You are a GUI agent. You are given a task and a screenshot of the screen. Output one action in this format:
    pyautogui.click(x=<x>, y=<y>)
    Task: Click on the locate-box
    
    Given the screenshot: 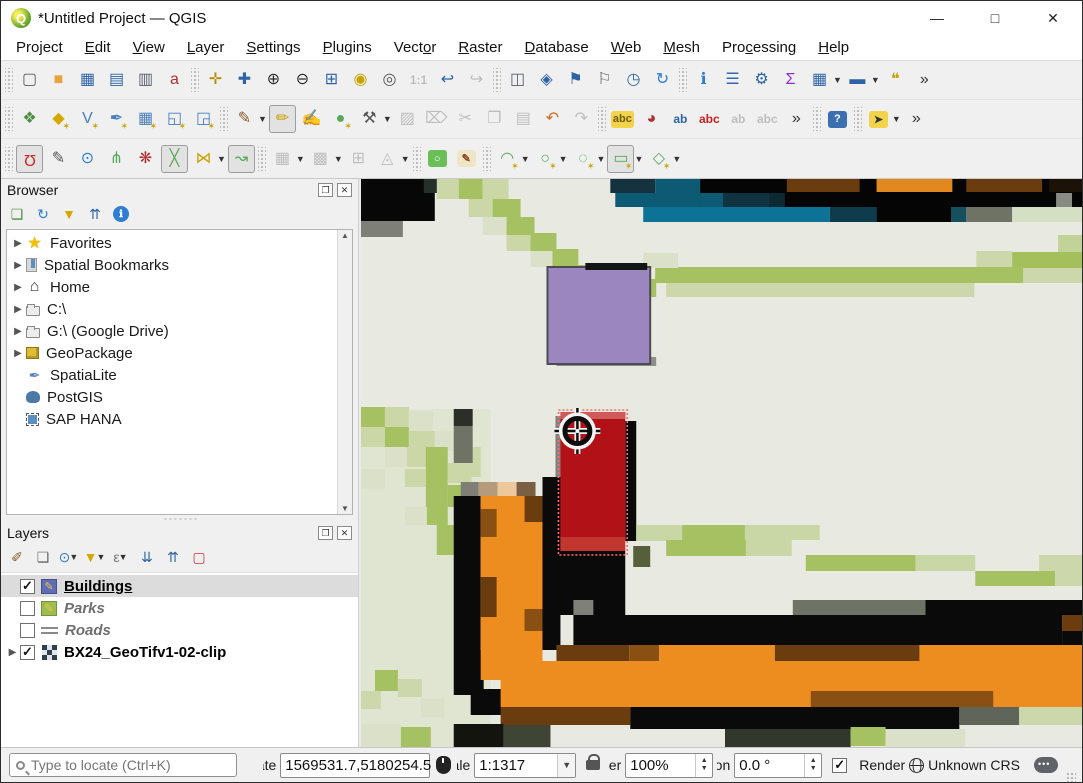 What is the action you would take?
    pyautogui.click(x=123, y=765)
    